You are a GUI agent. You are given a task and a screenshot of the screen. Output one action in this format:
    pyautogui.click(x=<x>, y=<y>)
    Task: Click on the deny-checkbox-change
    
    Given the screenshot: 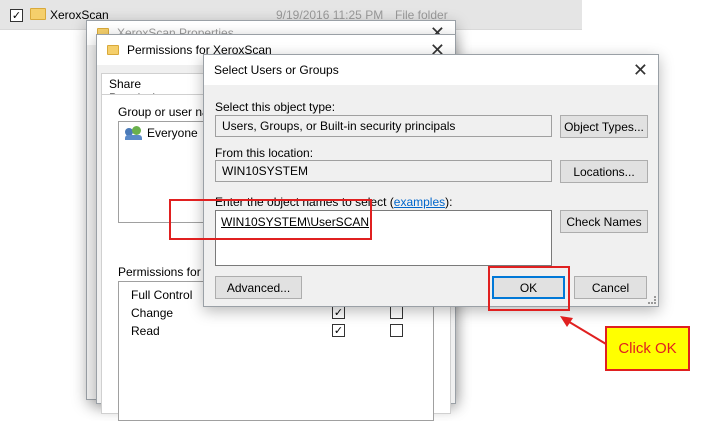 What is the action you would take?
    pyautogui.click(x=396, y=312)
    